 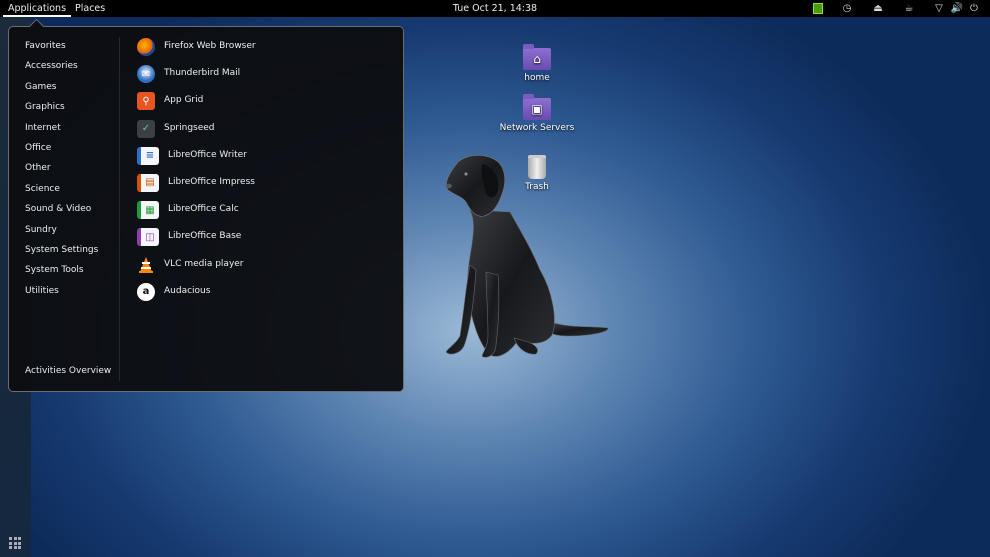 I want to click on category-other: Other, so click(x=61, y=171).